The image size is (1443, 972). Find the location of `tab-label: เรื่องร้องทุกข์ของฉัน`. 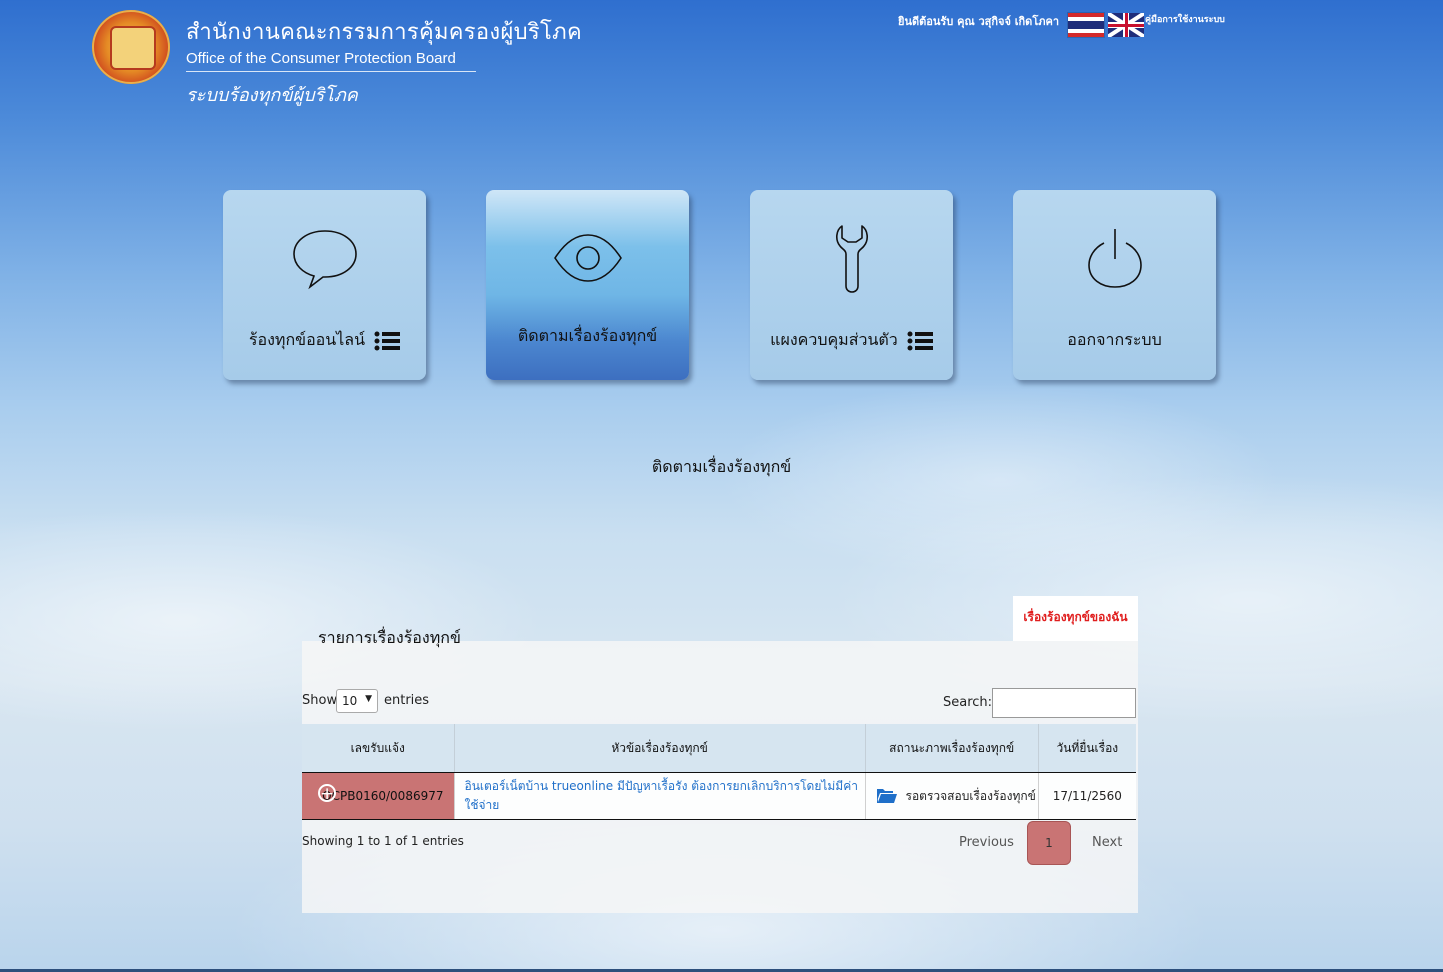

tab-label: เรื่องร้องทุกข์ของฉัน is located at coordinates (1075, 617).